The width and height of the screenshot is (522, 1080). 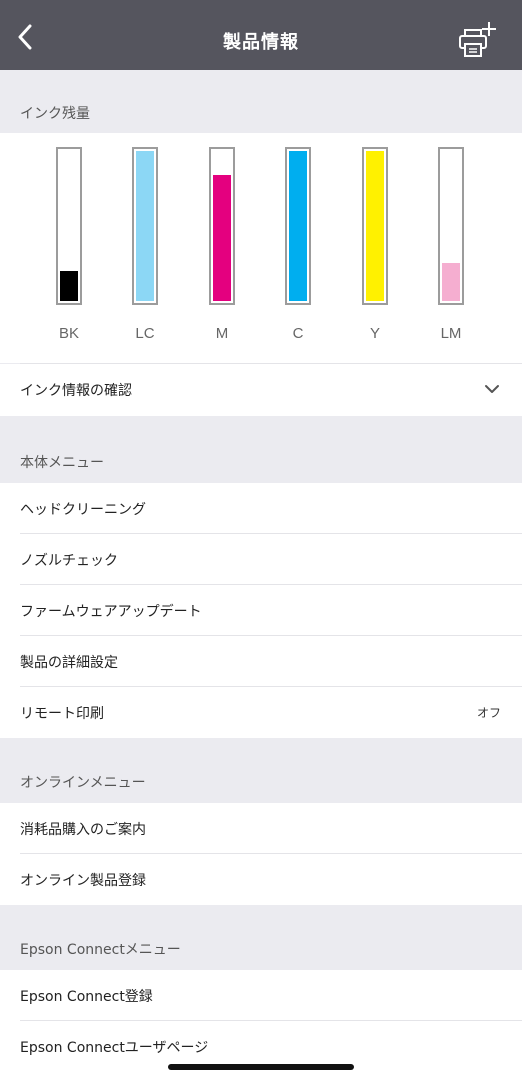 What do you see at coordinates (261, 712) in the screenshot?
I see `remote-print-row: リモート印刷 オフ` at bounding box center [261, 712].